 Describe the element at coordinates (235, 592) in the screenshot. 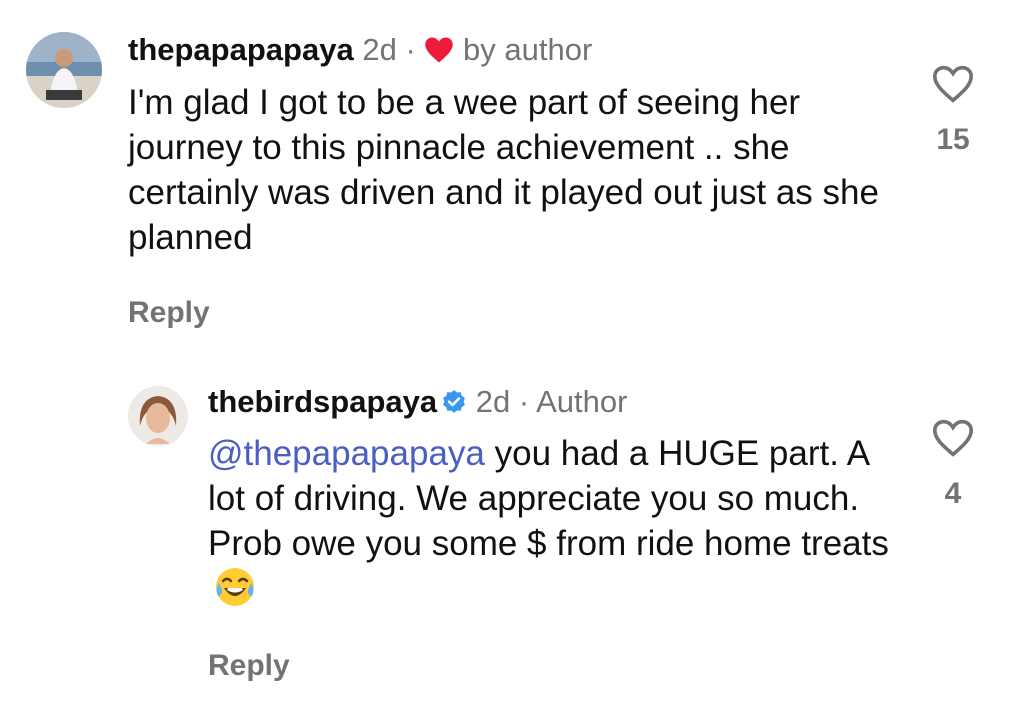

I see `tears-of-joy-emoji-icon` at that location.